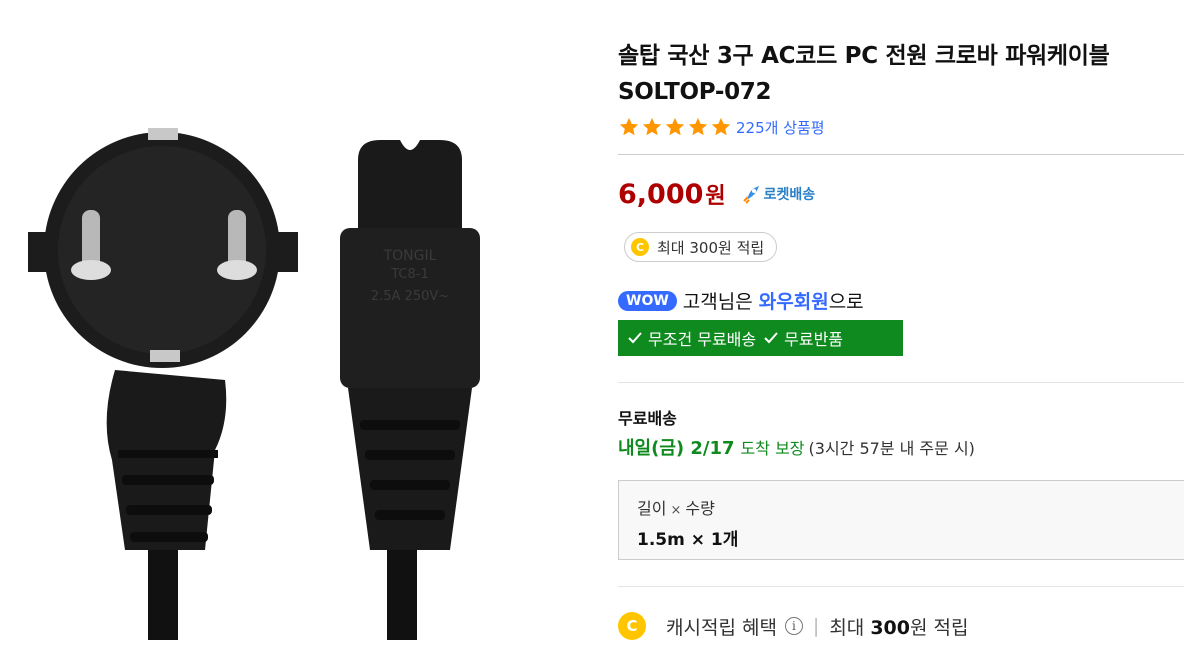 This screenshot has height=664, width=1184. Describe the element at coordinates (647, 418) in the screenshot. I see `shipping-label: 무료배송` at that location.